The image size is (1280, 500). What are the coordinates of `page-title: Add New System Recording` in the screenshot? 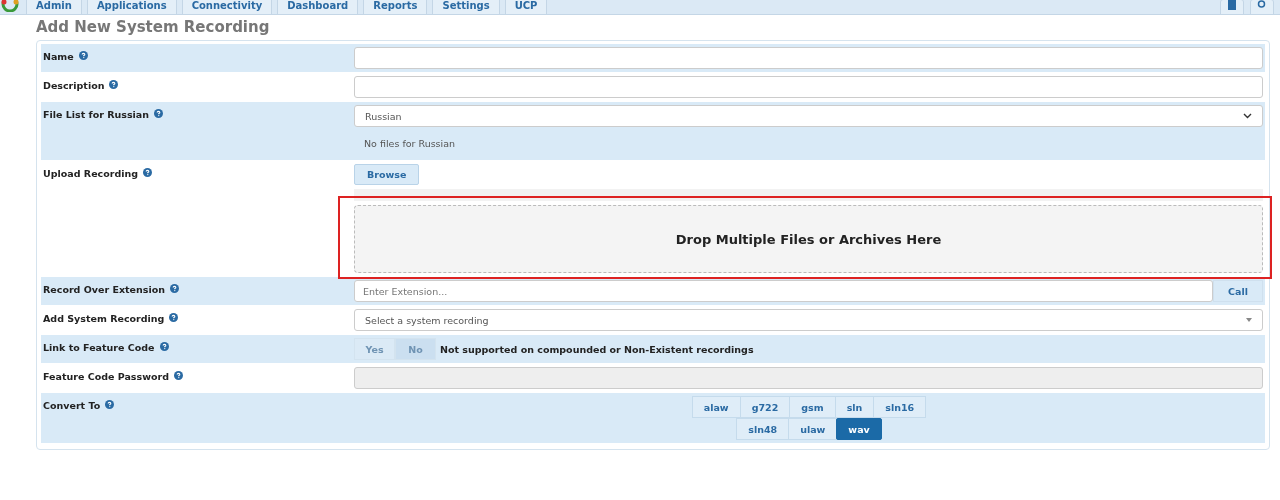 It's located at (153, 27).